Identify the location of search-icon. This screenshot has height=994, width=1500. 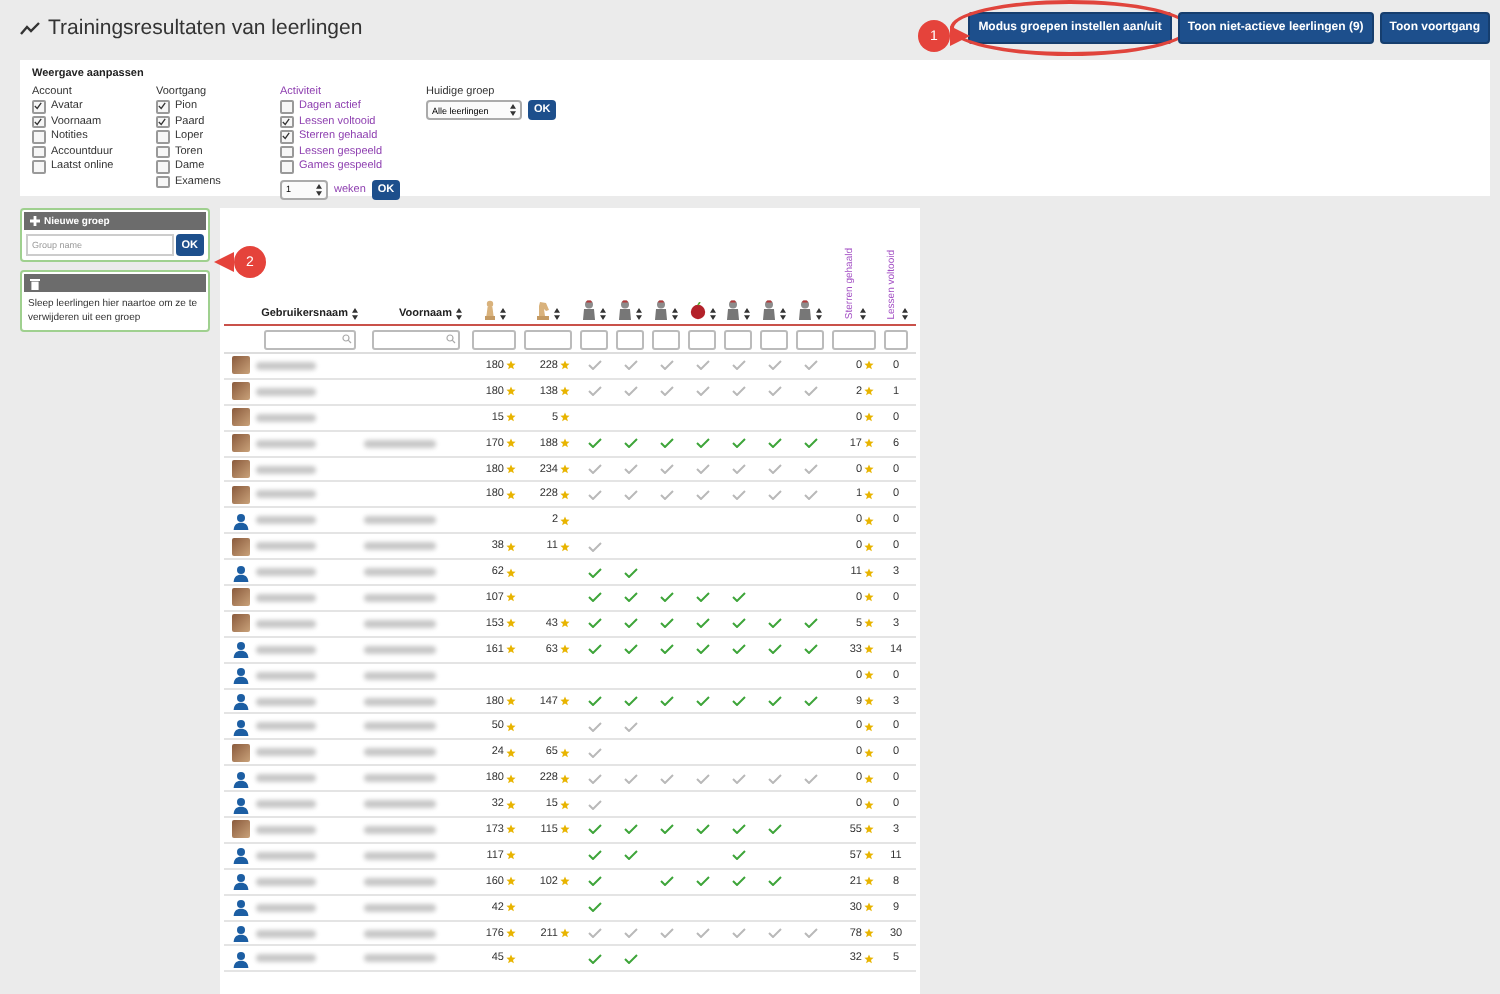
(451, 339).